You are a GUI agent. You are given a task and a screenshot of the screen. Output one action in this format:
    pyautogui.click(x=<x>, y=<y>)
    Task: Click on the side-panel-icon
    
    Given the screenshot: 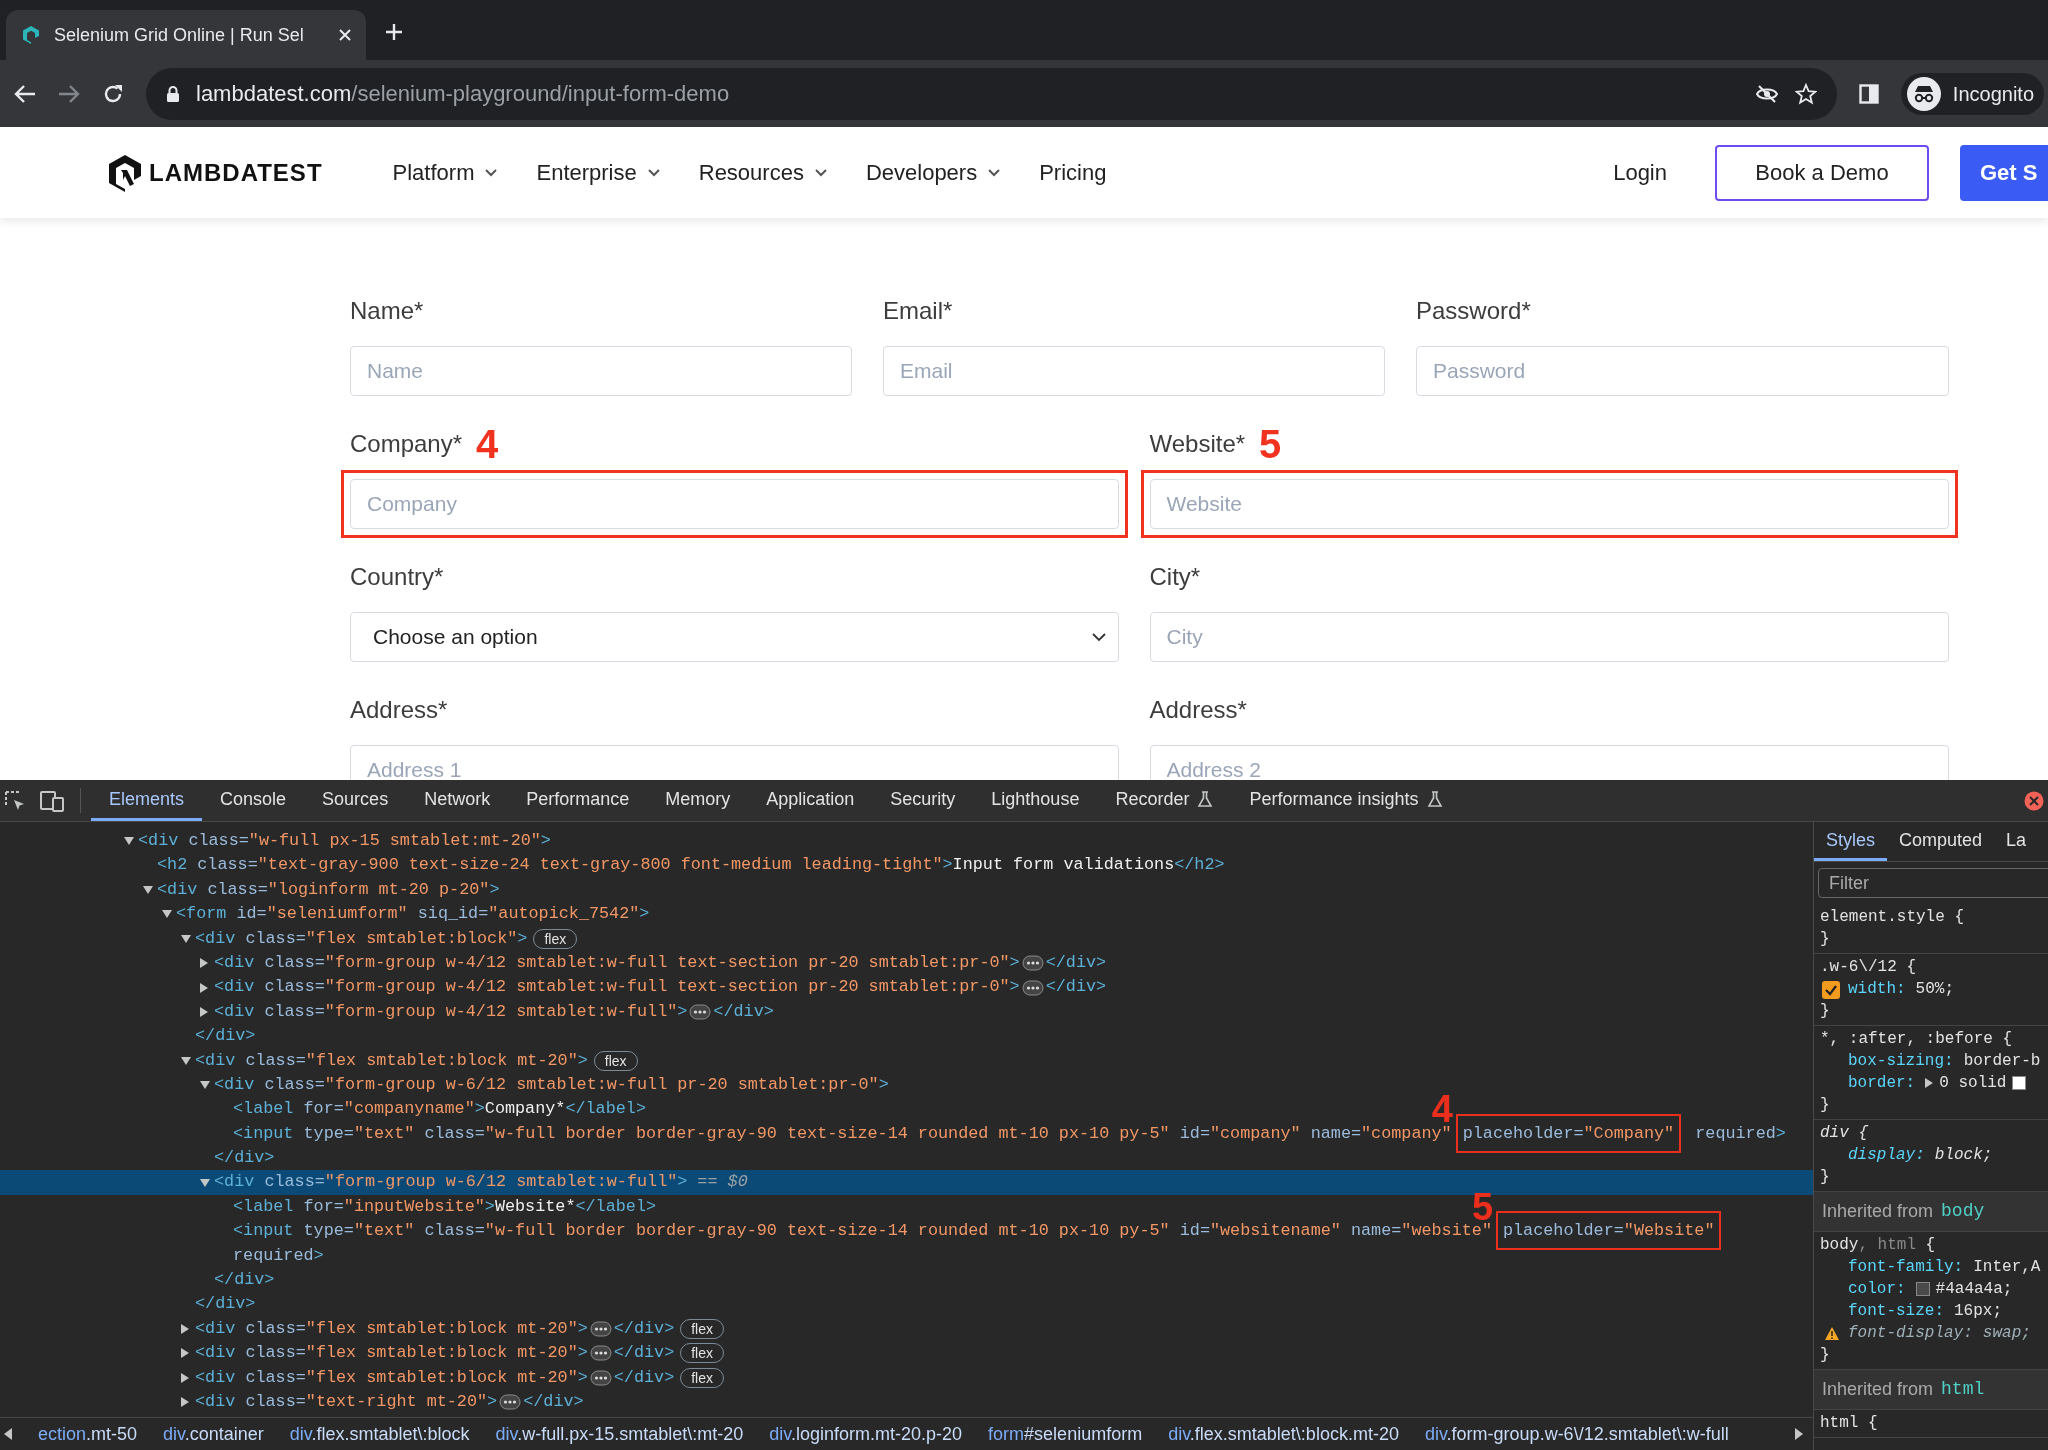 What is the action you would take?
    pyautogui.click(x=1868, y=93)
    